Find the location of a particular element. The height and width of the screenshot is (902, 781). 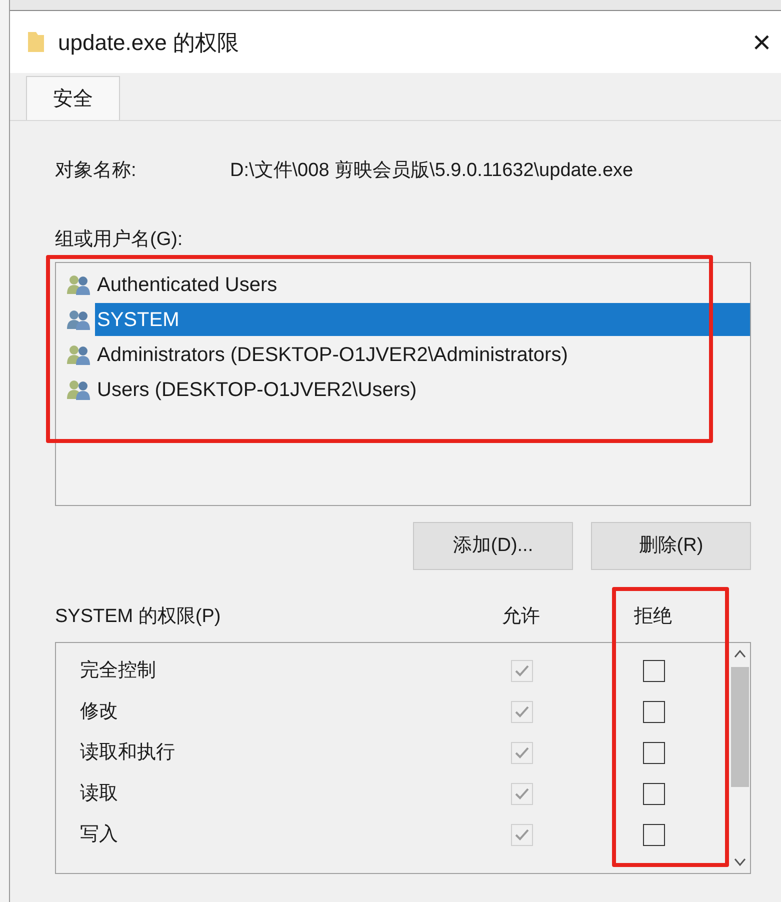

permissions-label: SYSTEM 的权限(P) is located at coordinates (138, 617).